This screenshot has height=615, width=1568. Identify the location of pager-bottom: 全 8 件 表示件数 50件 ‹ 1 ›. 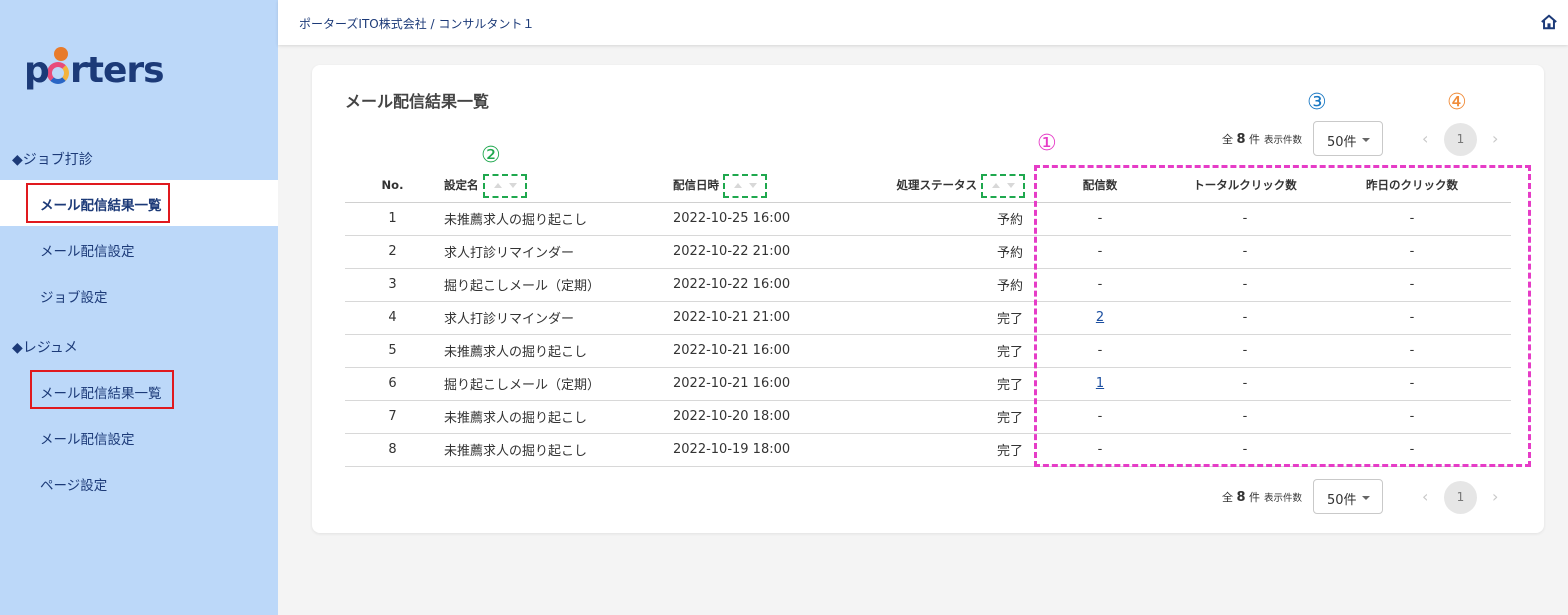
(1367, 497).